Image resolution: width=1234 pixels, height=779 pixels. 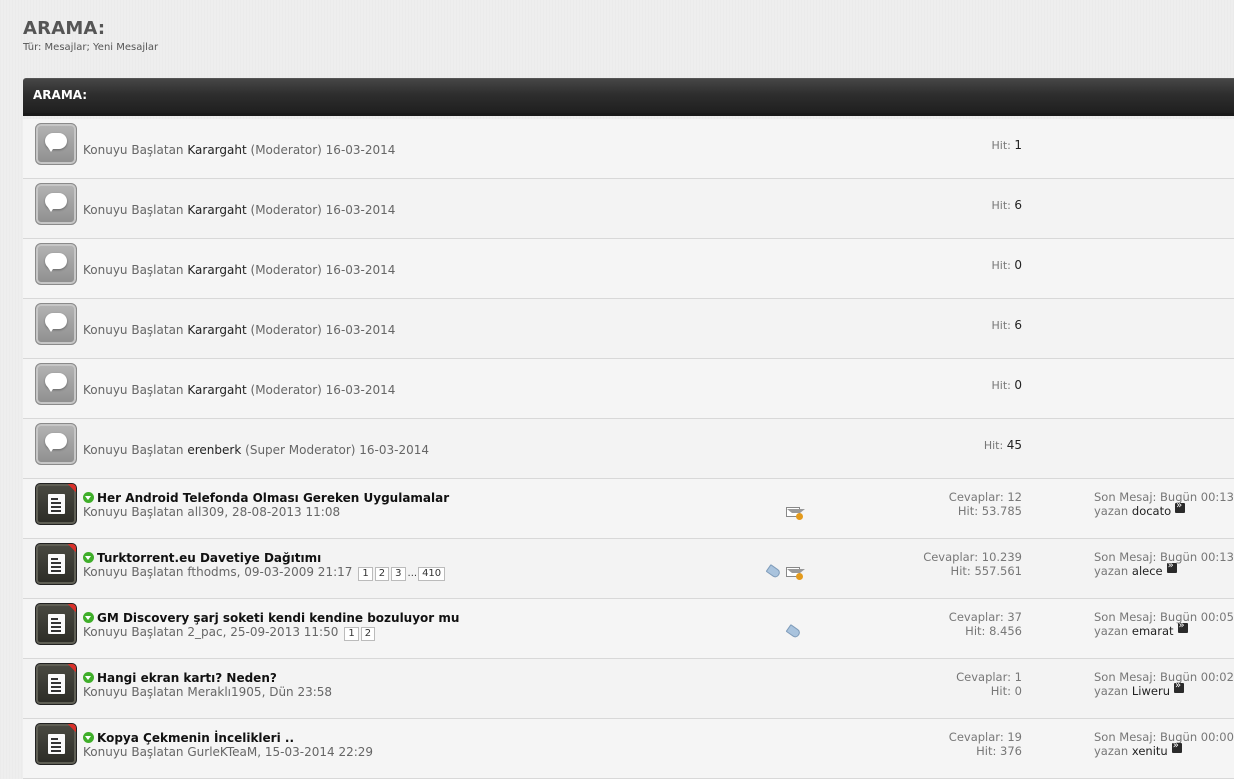 I want to click on thread-title-link: Hangi ekran kartı? Neden?, so click(x=187, y=678).